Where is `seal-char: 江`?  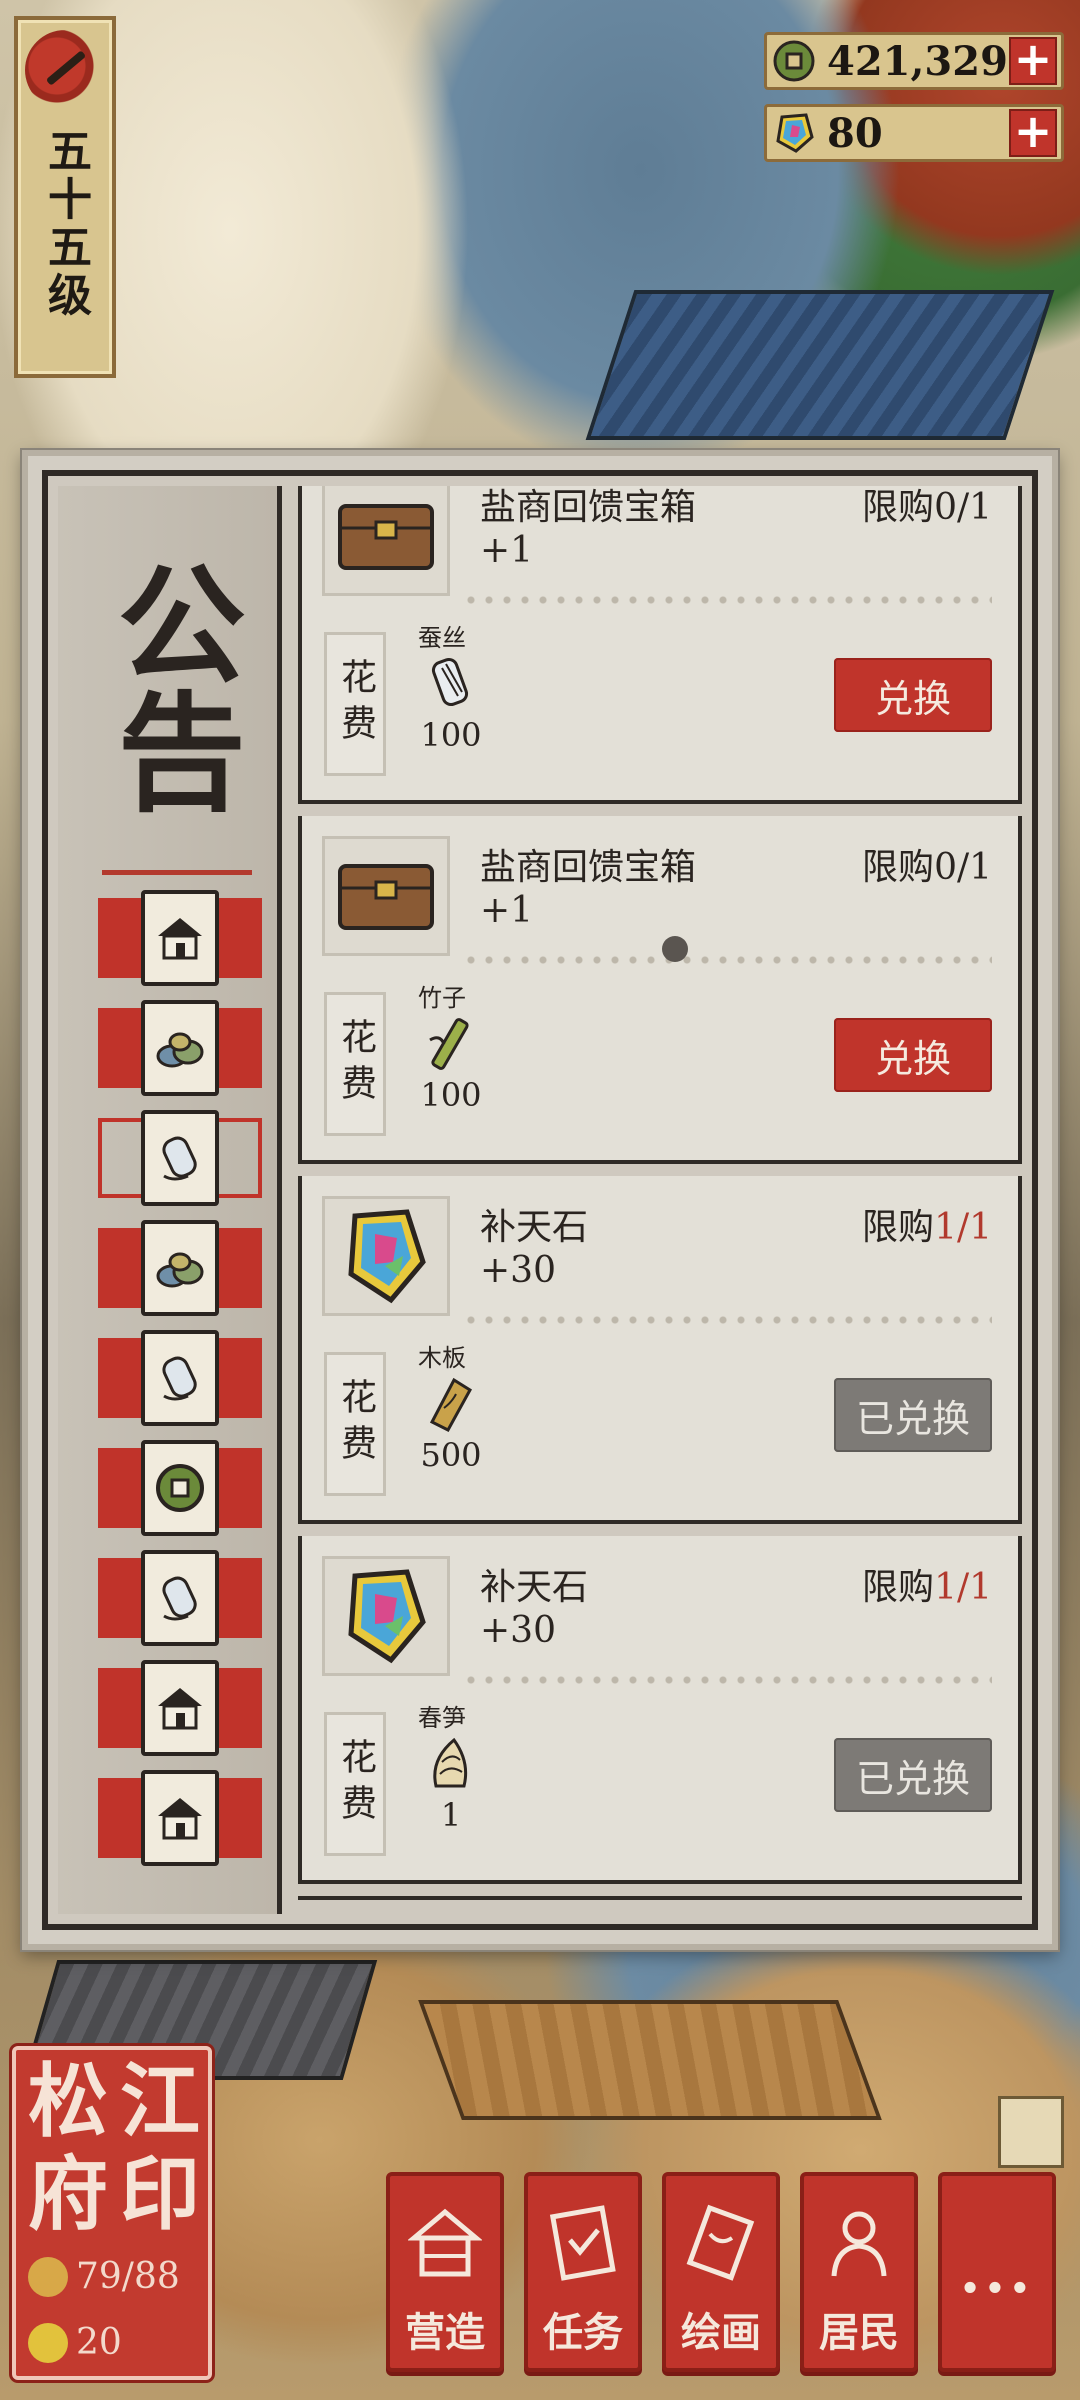
seal-char: 江 is located at coordinates (160, 2101).